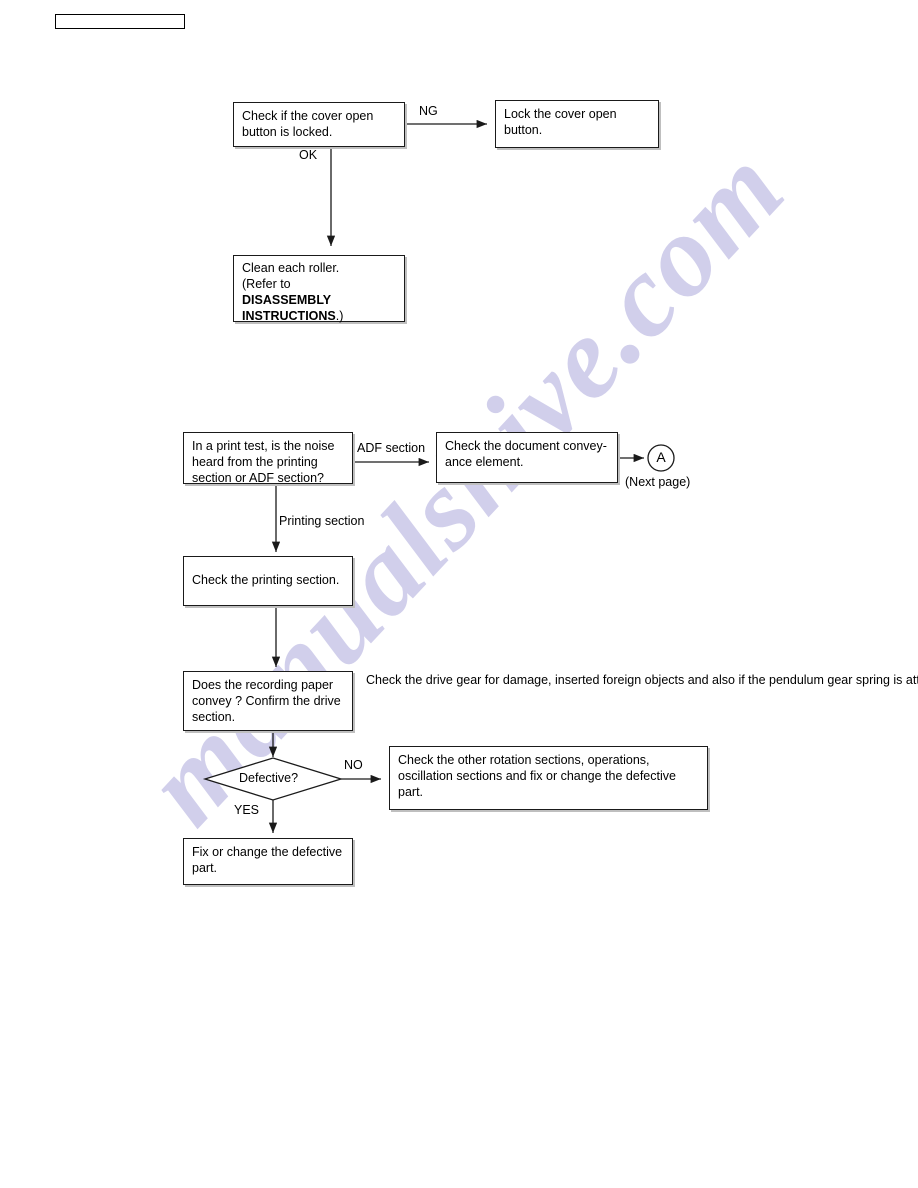 The width and height of the screenshot is (918, 1188). What do you see at coordinates (658, 482) in the screenshot?
I see `connector-a-caption: (Next page)` at bounding box center [658, 482].